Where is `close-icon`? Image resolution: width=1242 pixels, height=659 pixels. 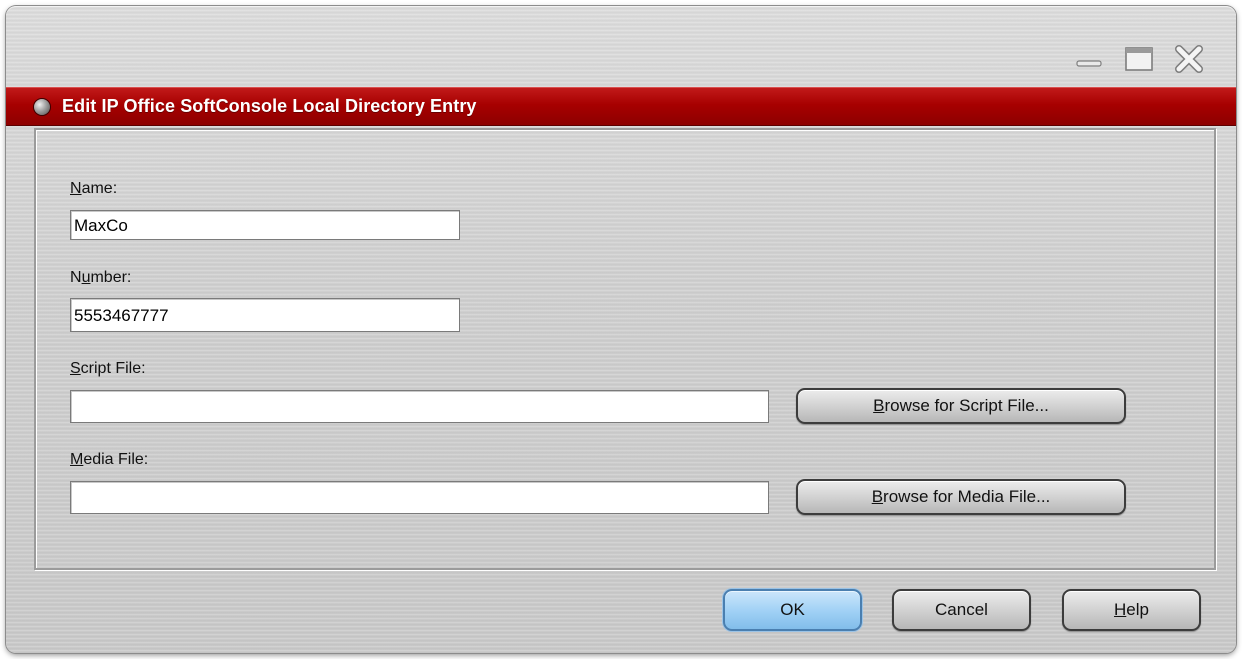
close-icon is located at coordinates (1189, 59).